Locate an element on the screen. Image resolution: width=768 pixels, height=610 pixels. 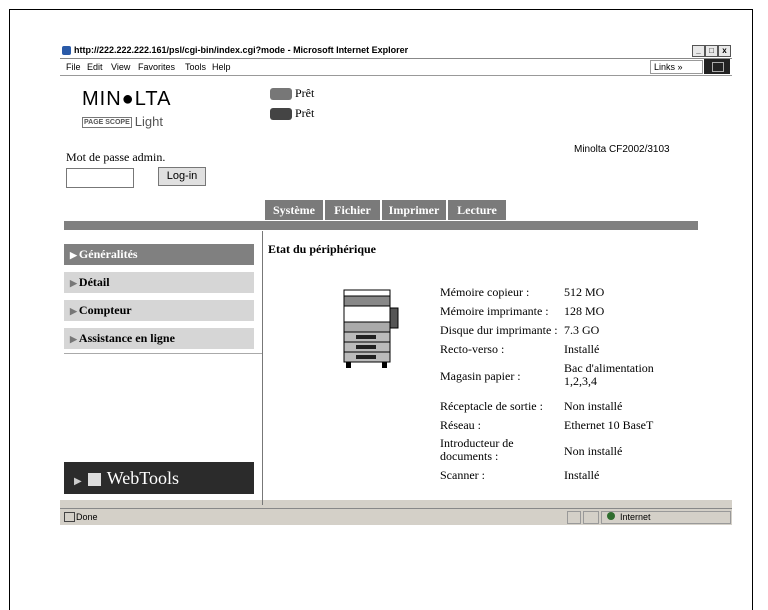
spec-value: Ethernet 10 BaseT is located at coordinates (609, 425).